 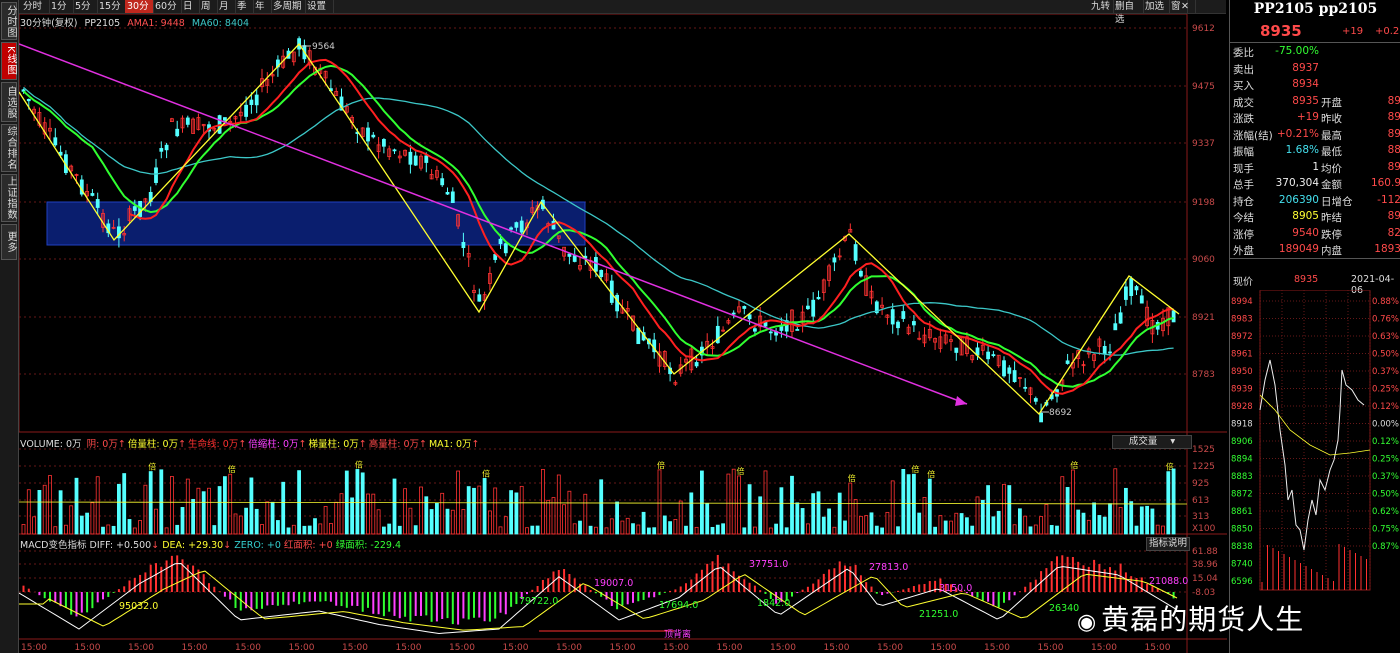 I want to click on tab-watchlist: 自选股, so click(x=9, y=102).